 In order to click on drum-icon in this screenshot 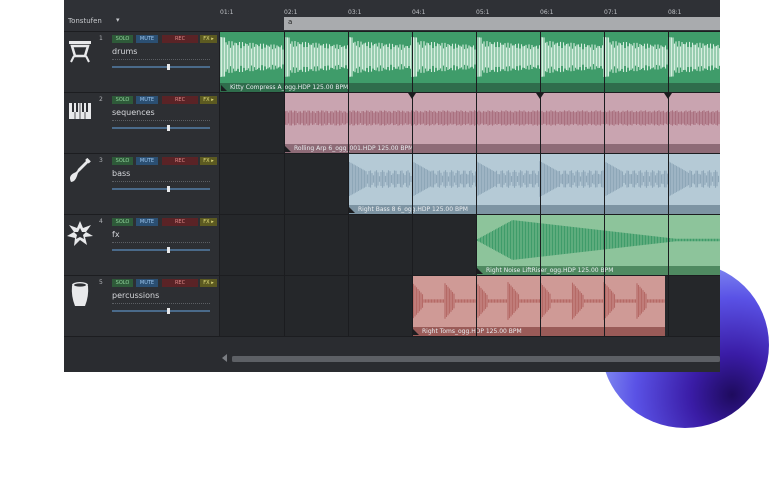, I will do `click(80, 52)`.